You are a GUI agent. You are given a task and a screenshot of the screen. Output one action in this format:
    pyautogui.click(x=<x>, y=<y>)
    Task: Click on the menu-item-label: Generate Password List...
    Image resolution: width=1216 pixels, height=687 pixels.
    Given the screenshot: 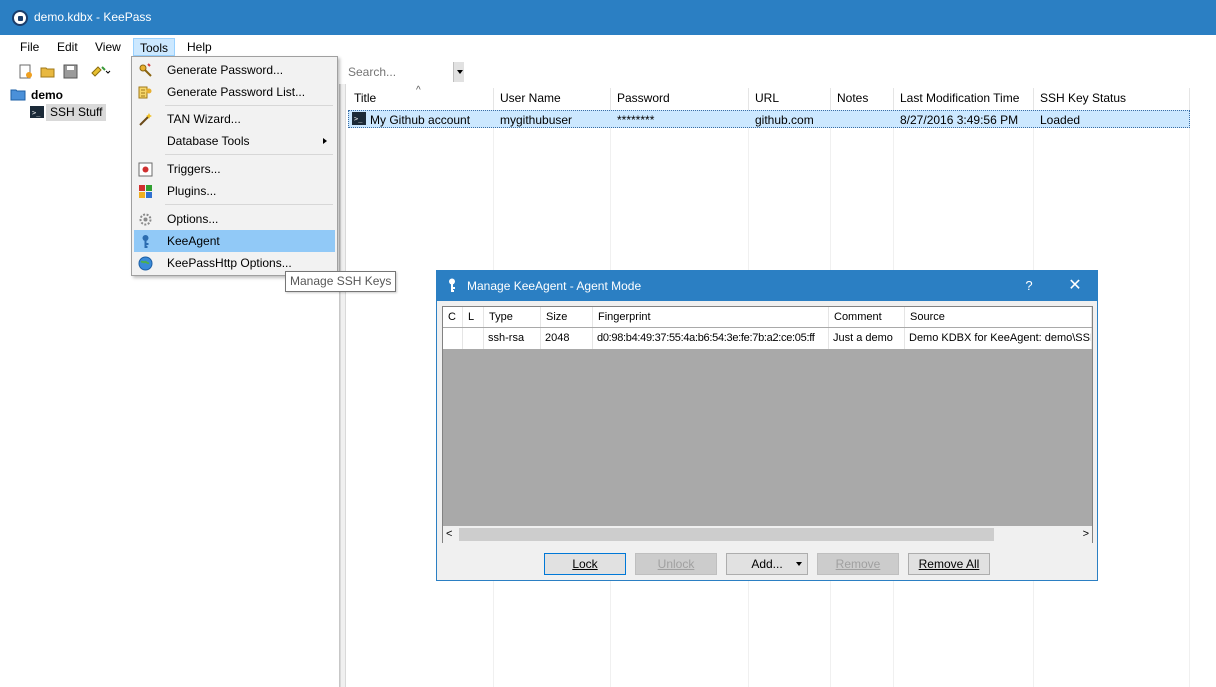 What is the action you would take?
    pyautogui.click(x=236, y=92)
    